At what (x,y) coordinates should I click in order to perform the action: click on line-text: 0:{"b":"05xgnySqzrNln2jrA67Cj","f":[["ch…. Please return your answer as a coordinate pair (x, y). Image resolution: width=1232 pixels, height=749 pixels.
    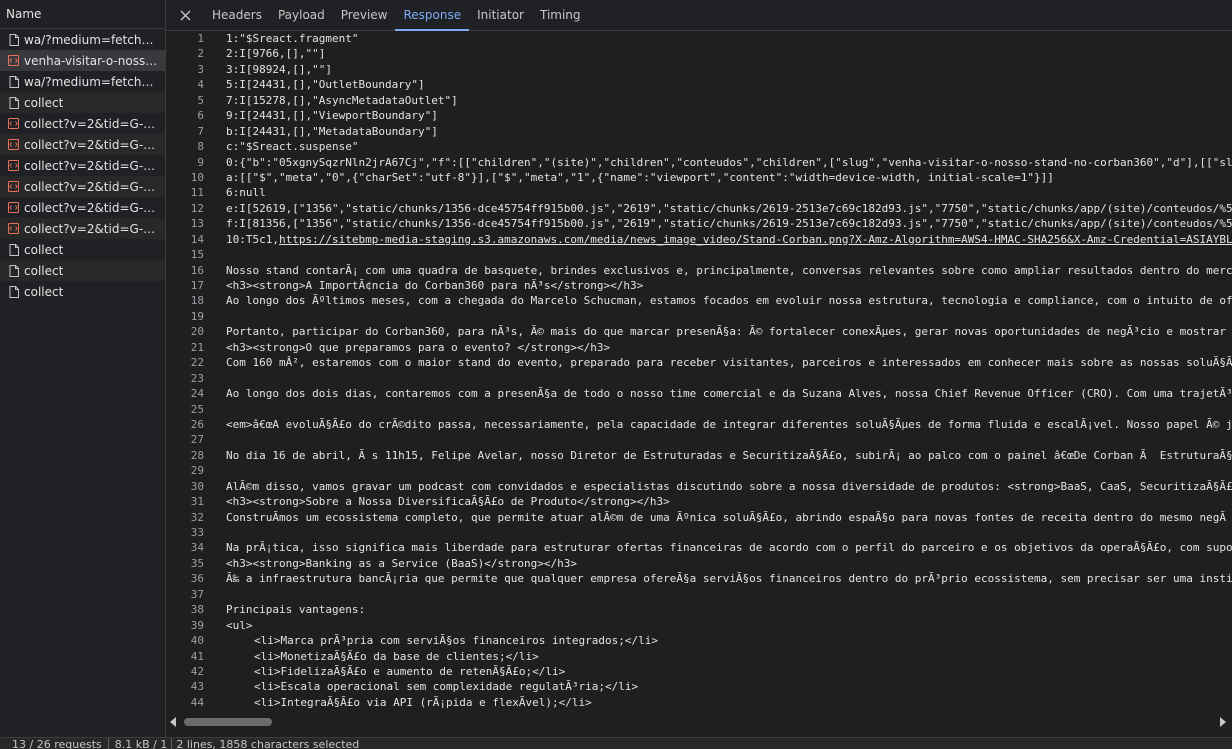
    Looking at the image, I should click on (729, 162).